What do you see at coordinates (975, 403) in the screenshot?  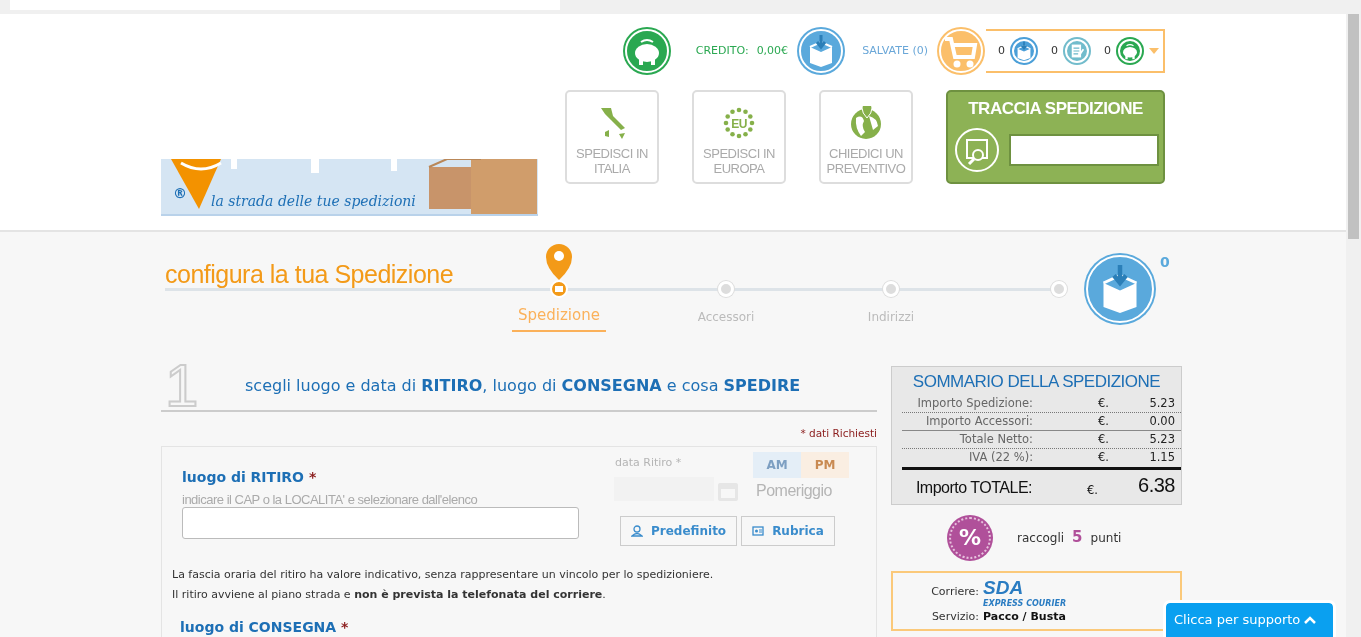 I see `summary-label: Importo Spedizione:` at bounding box center [975, 403].